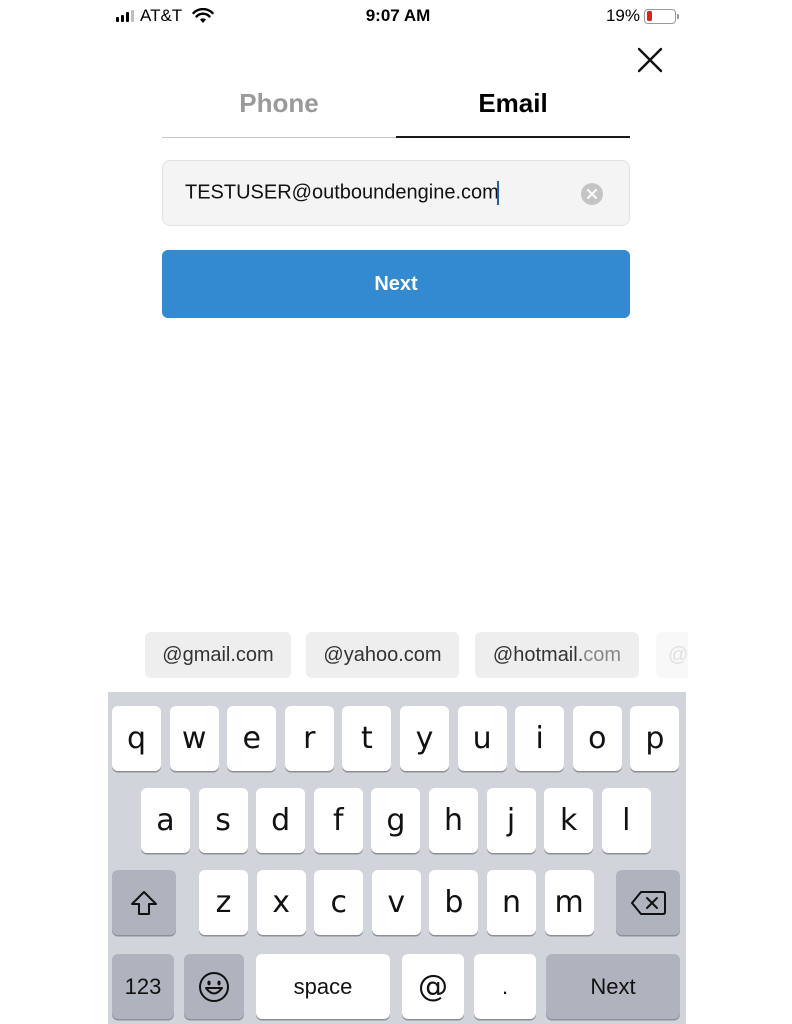 The width and height of the screenshot is (792, 1024). What do you see at coordinates (642, 16) in the screenshot?
I see `status-right: 19%` at bounding box center [642, 16].